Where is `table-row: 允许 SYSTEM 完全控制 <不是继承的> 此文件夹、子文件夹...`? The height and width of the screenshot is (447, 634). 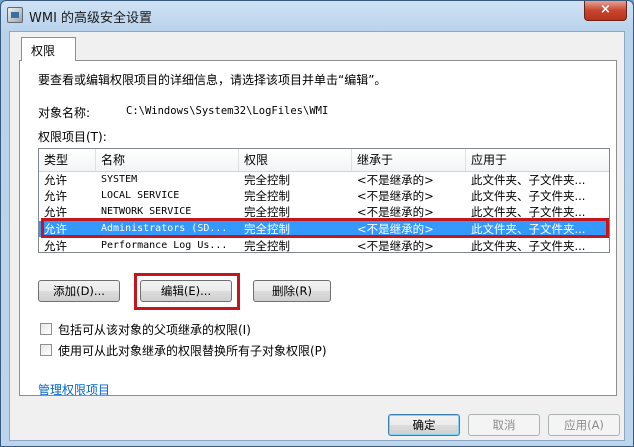 table-row: 允许 SYSTEM 完全控制 <不是继承的> 此文件夹、子文件夹... is located at coordinates (324, 180).